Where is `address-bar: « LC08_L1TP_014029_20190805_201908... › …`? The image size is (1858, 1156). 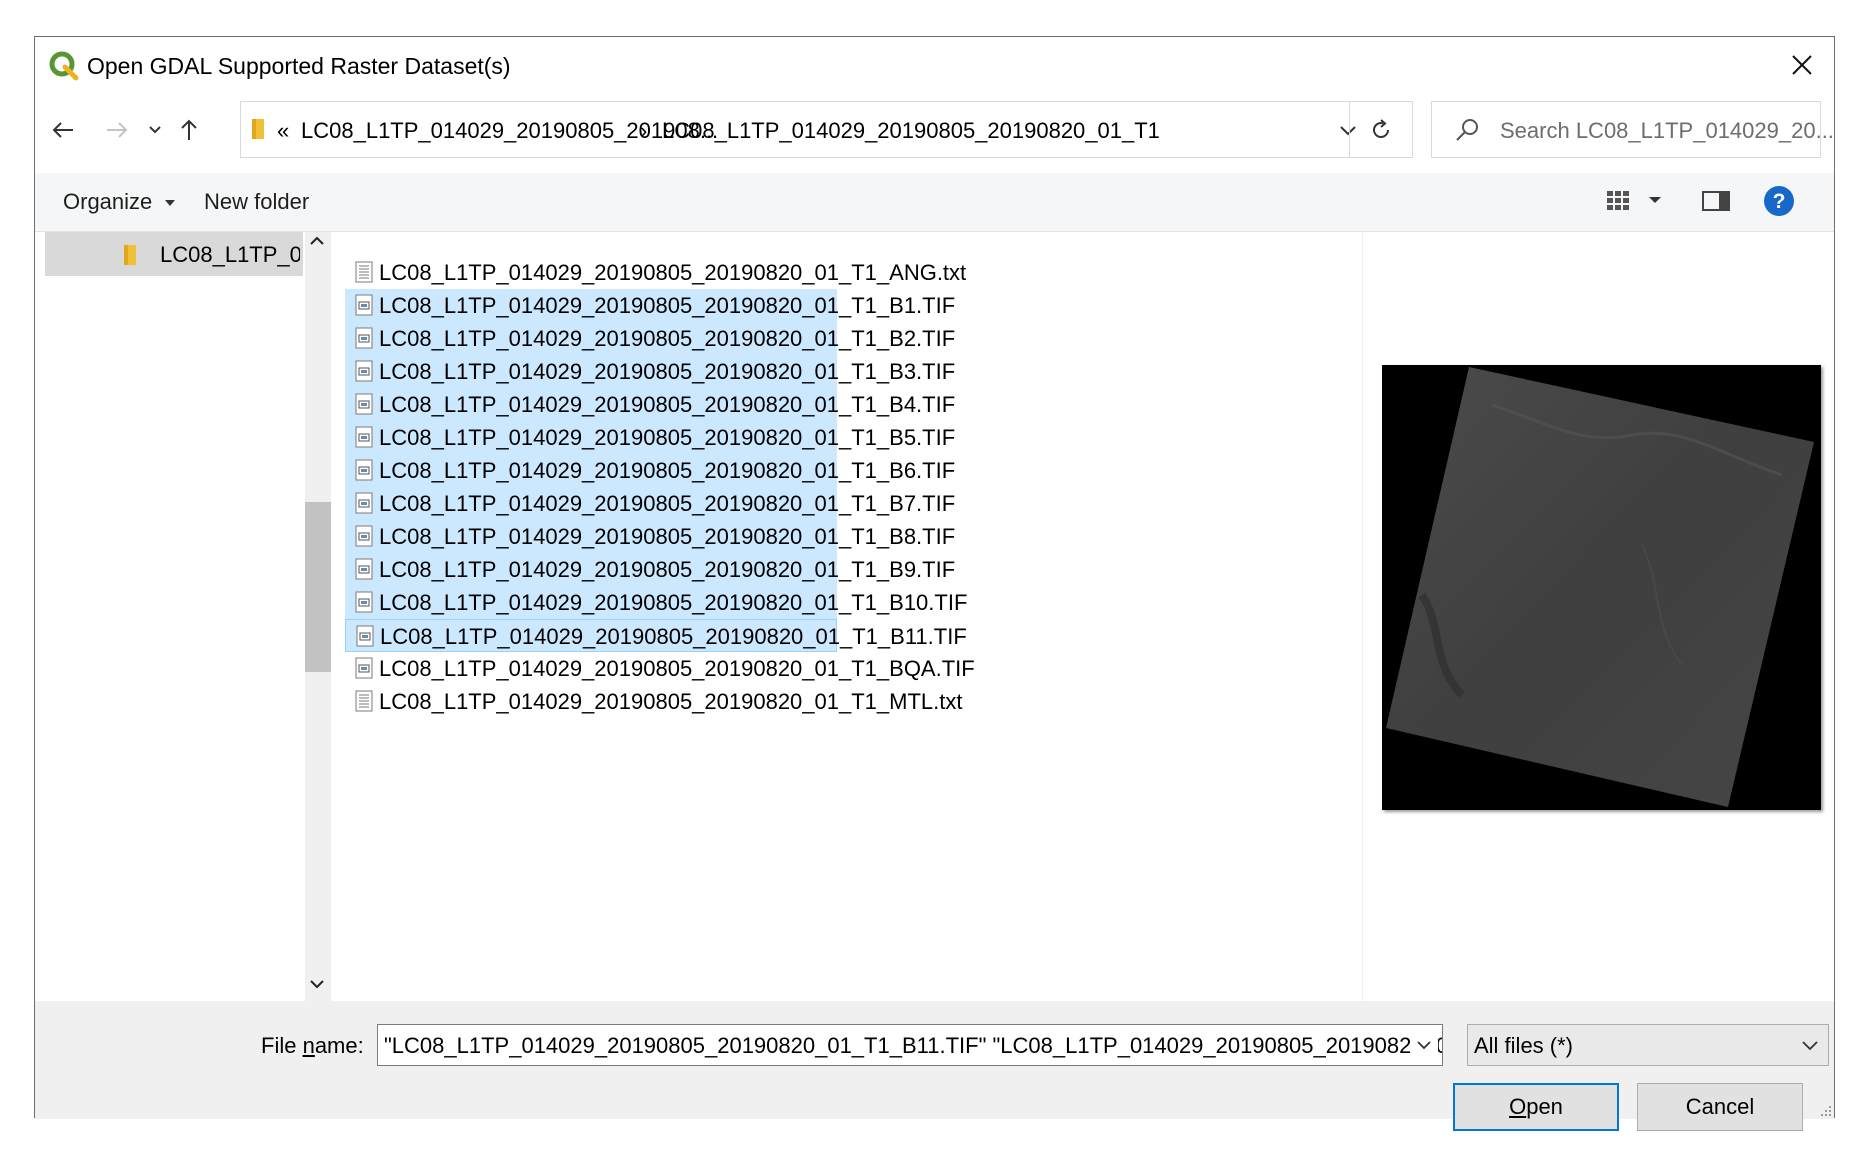
address-bar: « LC08_L1TP_014029_20190805_201908... › … is located at coordinates (798, 129).